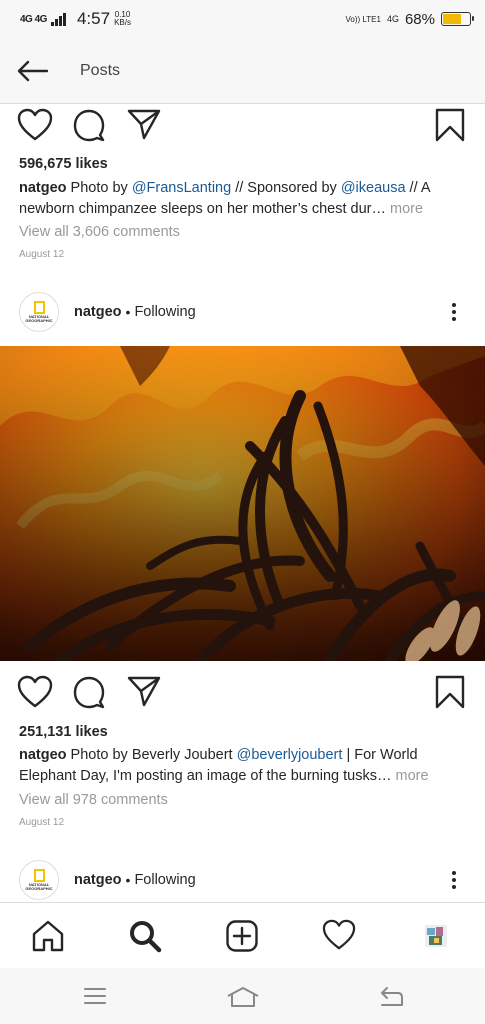 Image resolution: width=485 pixels, height=1024 pixels. I want to click on home-outline-icon, so click(243, 997).